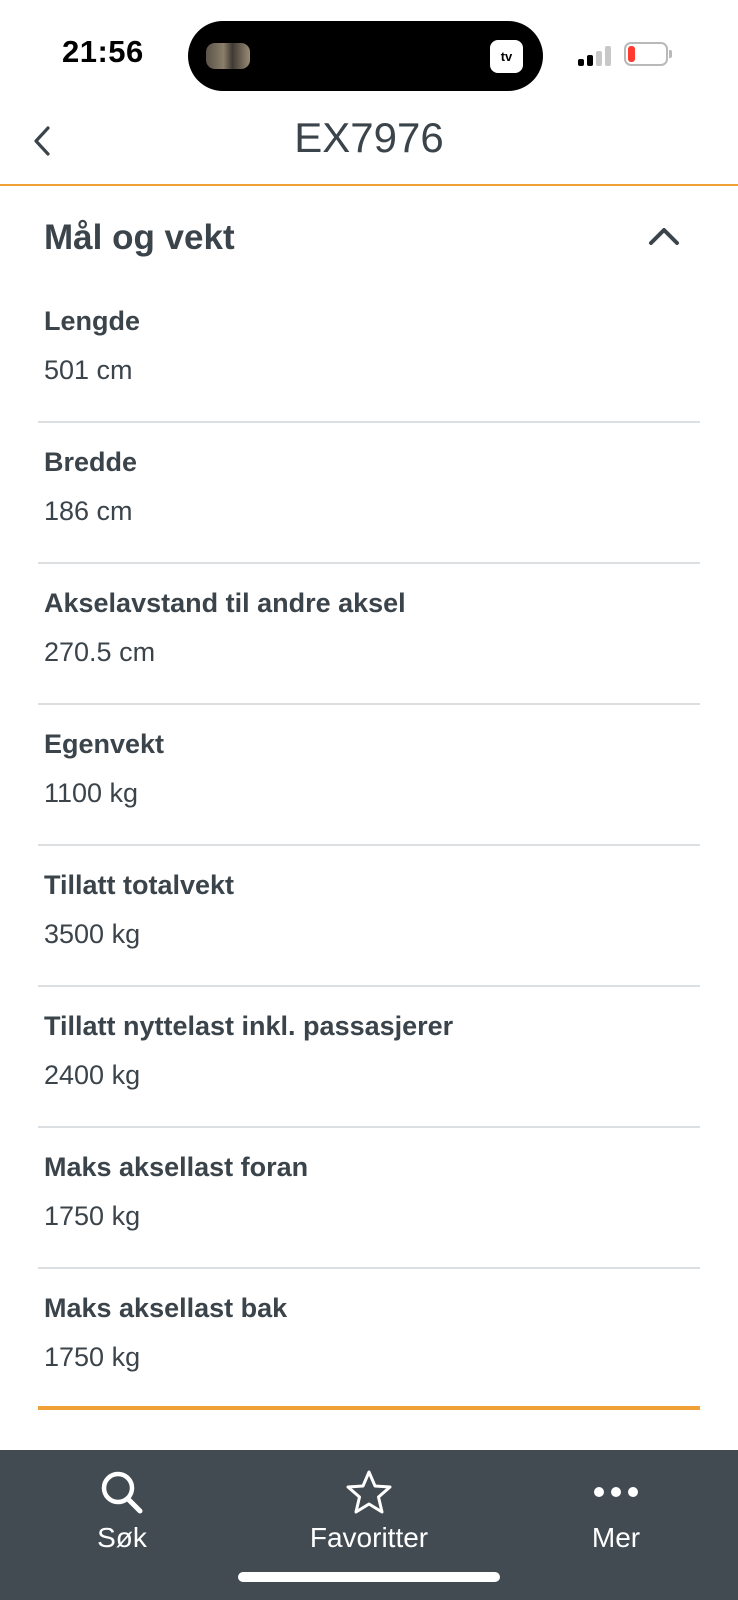 The height and width of the screenshot is (1600, 738). What do you see at coordinates (139, 237) in the screenshot?
I see `section-title: Mål og vekt` at bounding box center [139, 237].